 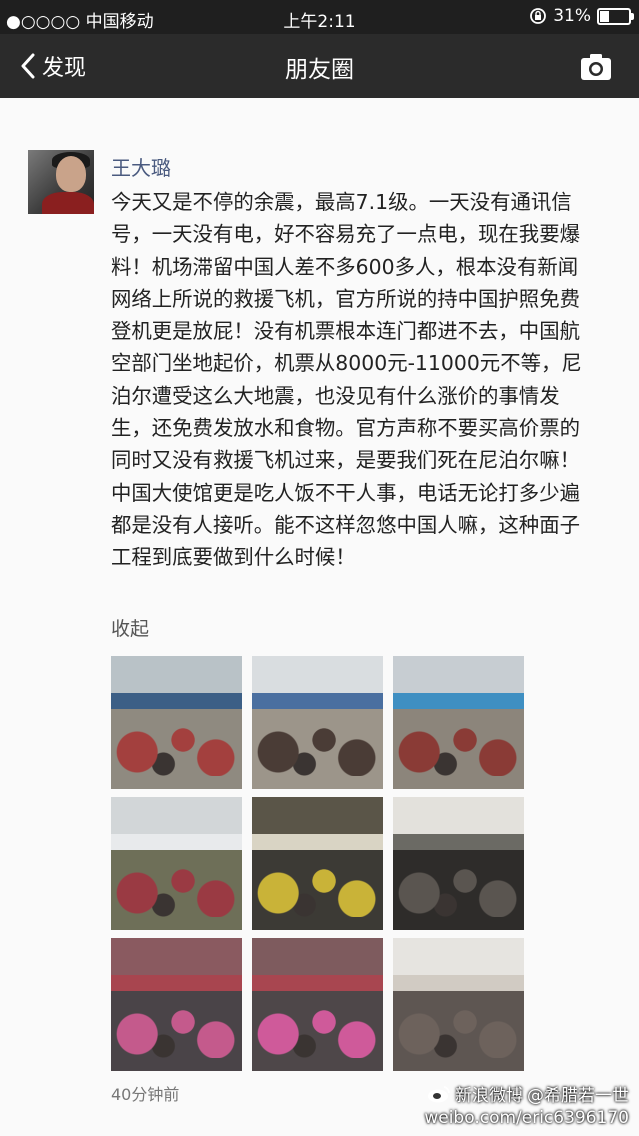 What do you see at coordinates (572, 16) in the screenshot?
I see `battery-percent: 31%` at bounding box center [572, 16].